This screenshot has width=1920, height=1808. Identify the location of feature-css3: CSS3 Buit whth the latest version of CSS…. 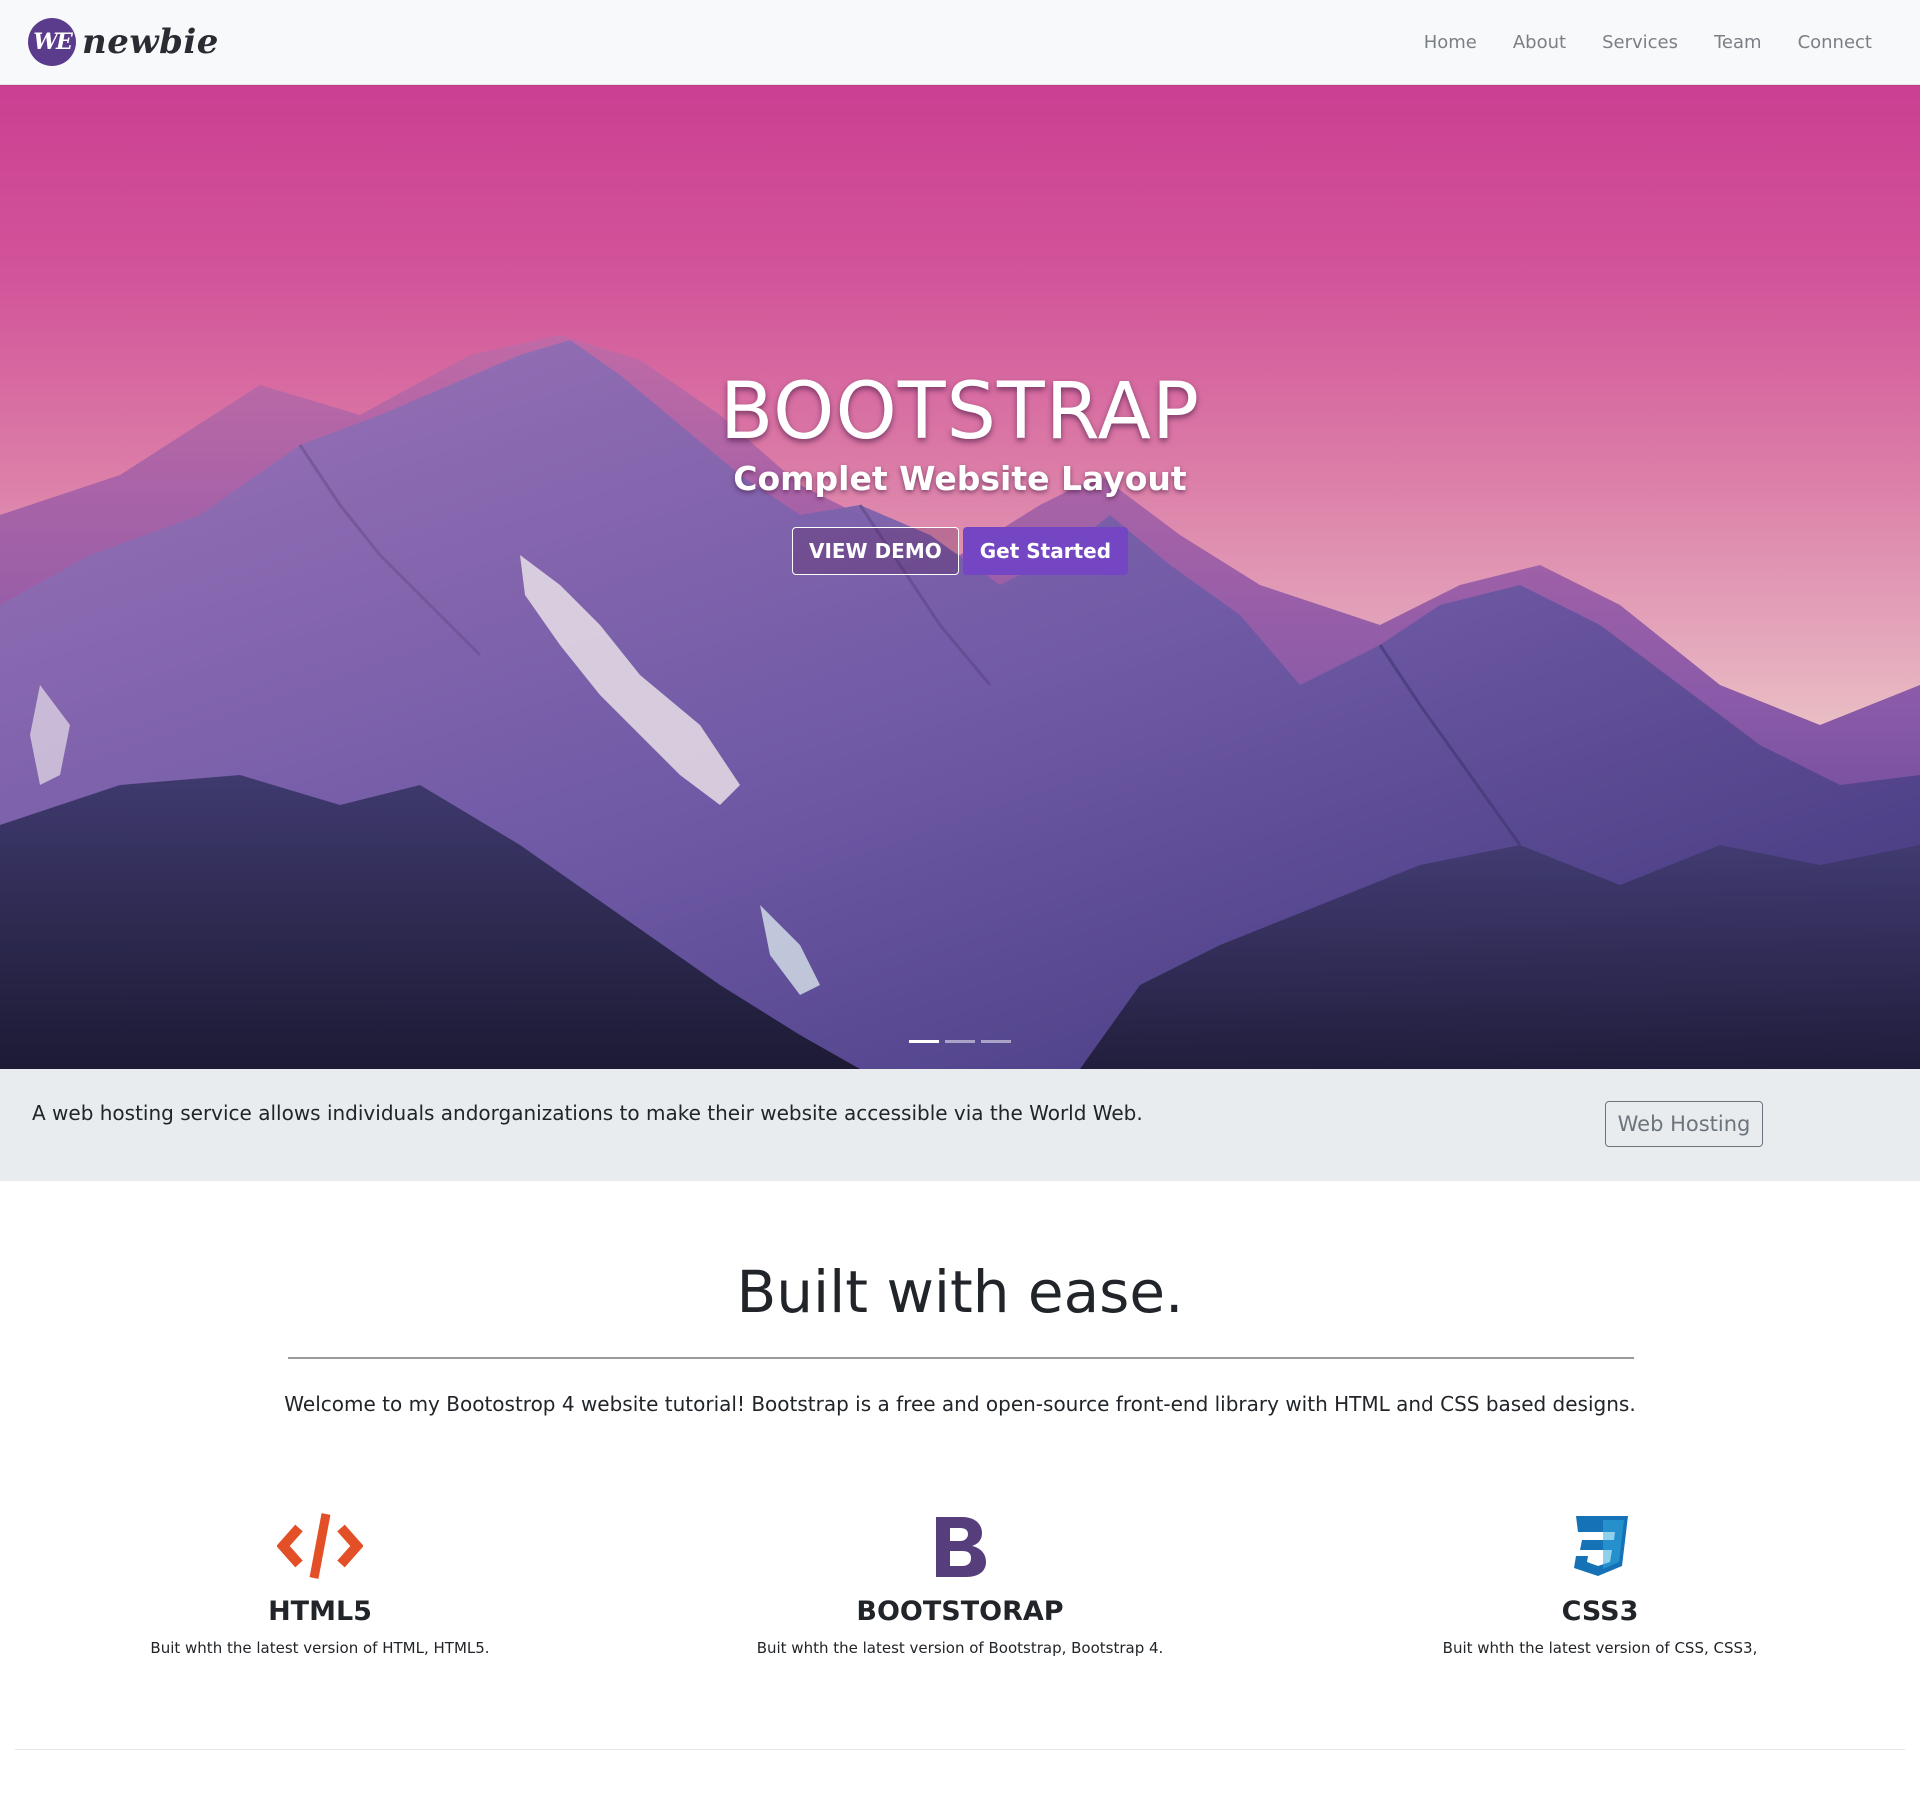
(1600, 1583).